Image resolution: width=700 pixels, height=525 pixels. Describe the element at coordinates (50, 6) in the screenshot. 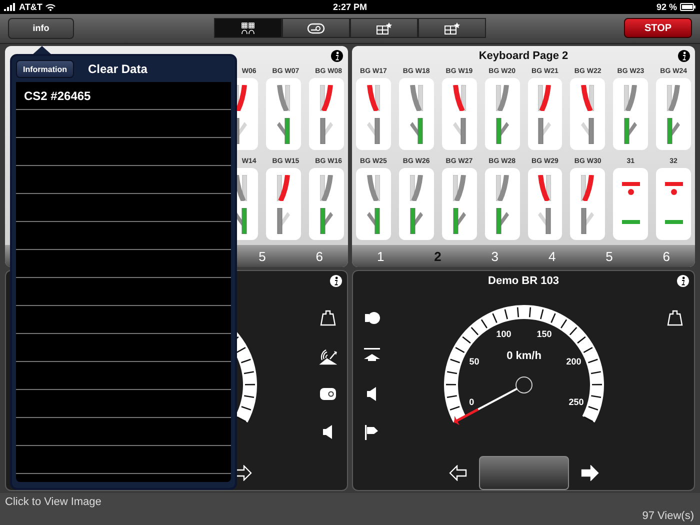

I see `wifi-icon` at that location.